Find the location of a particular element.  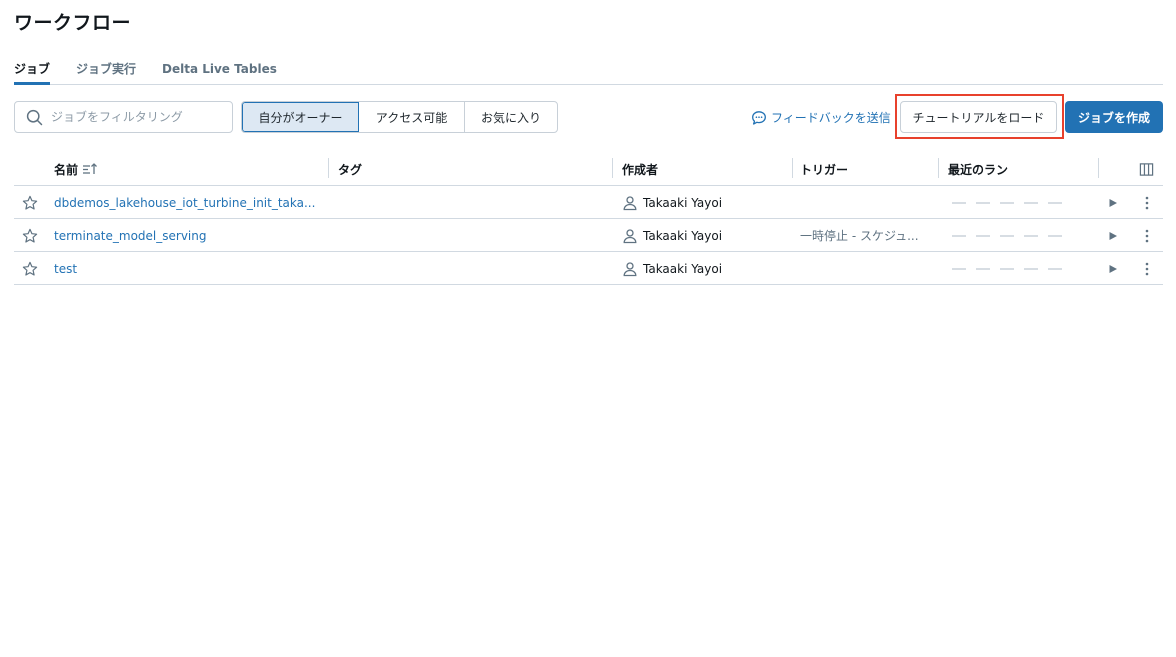

job-name-link: terminate_model_serving is located at coordinates (130, 235).